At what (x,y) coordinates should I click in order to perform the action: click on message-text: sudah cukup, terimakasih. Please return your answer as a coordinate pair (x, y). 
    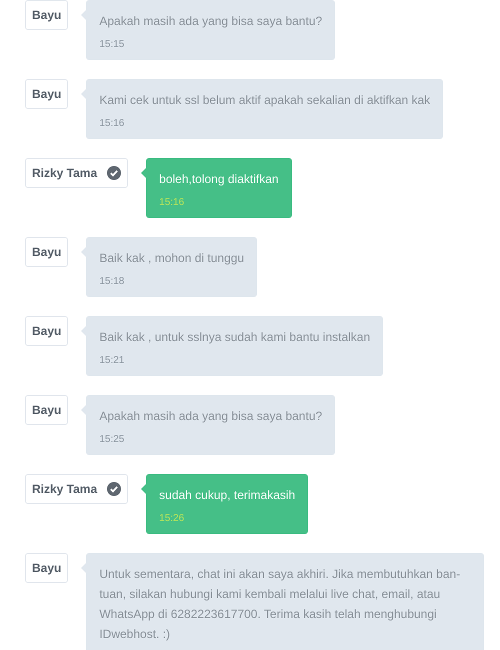
    Looking at the image, I should click on (227, 495).